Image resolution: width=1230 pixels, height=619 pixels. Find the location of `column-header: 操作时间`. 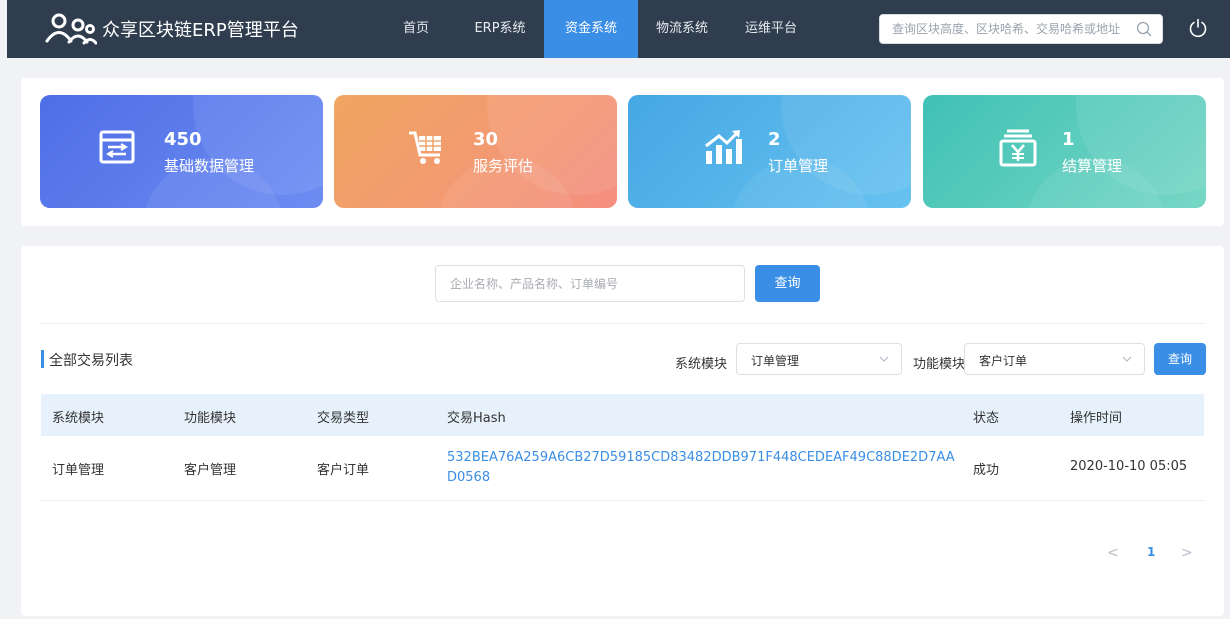

column-header: 操作时间 is located at coordinates (1096, 418).